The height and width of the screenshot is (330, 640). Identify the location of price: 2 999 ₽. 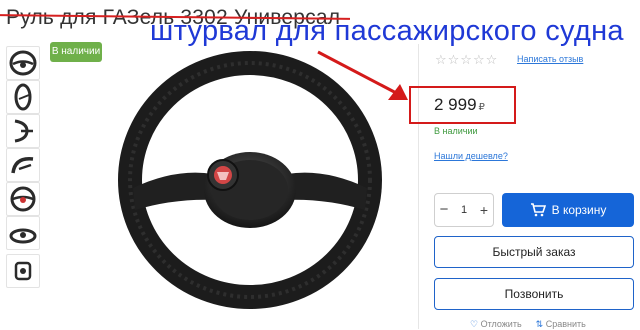
(459, 105).